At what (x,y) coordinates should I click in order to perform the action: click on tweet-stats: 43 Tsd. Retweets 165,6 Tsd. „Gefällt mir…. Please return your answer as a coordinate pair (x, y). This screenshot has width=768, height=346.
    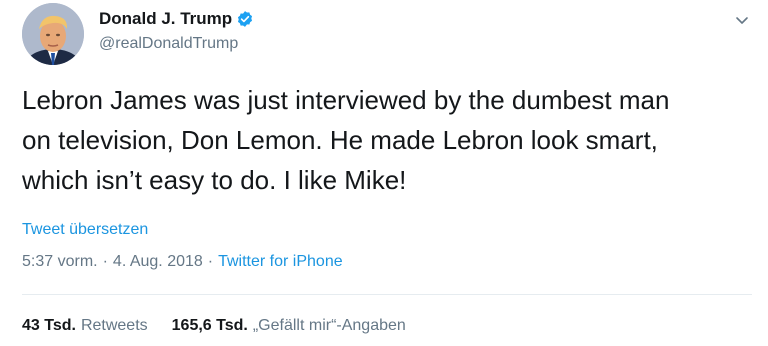
    Looking at the image, I should click on (214, 326).